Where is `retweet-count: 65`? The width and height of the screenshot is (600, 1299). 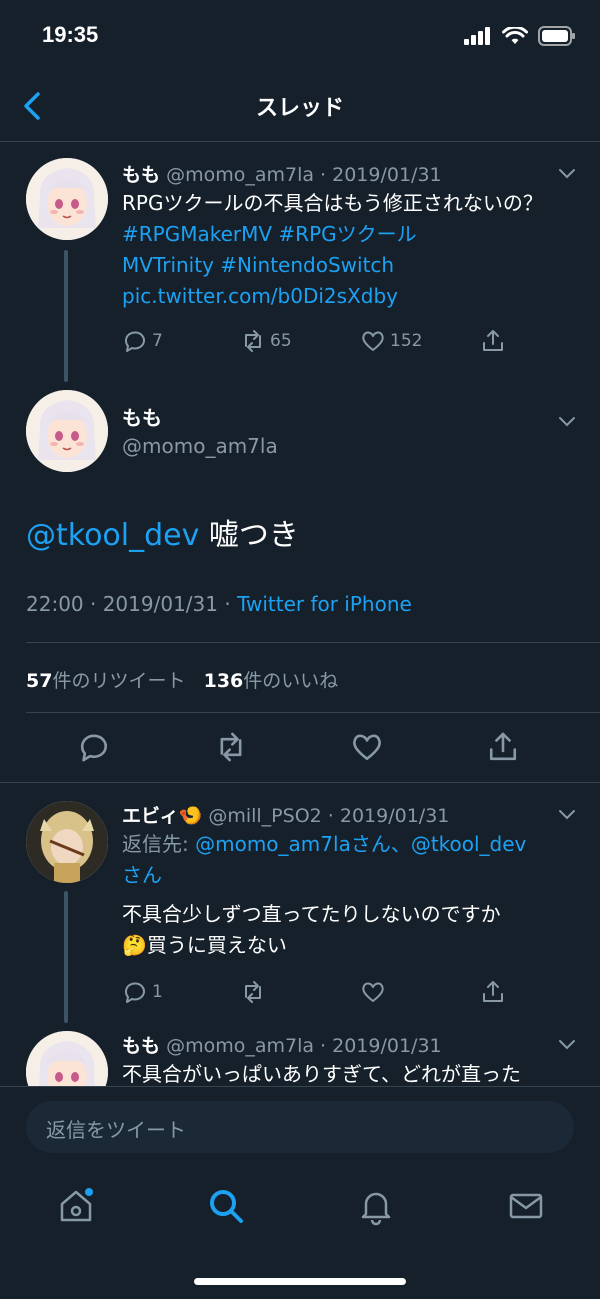
retweet-count: 65 is located at coordinates (281, 341).